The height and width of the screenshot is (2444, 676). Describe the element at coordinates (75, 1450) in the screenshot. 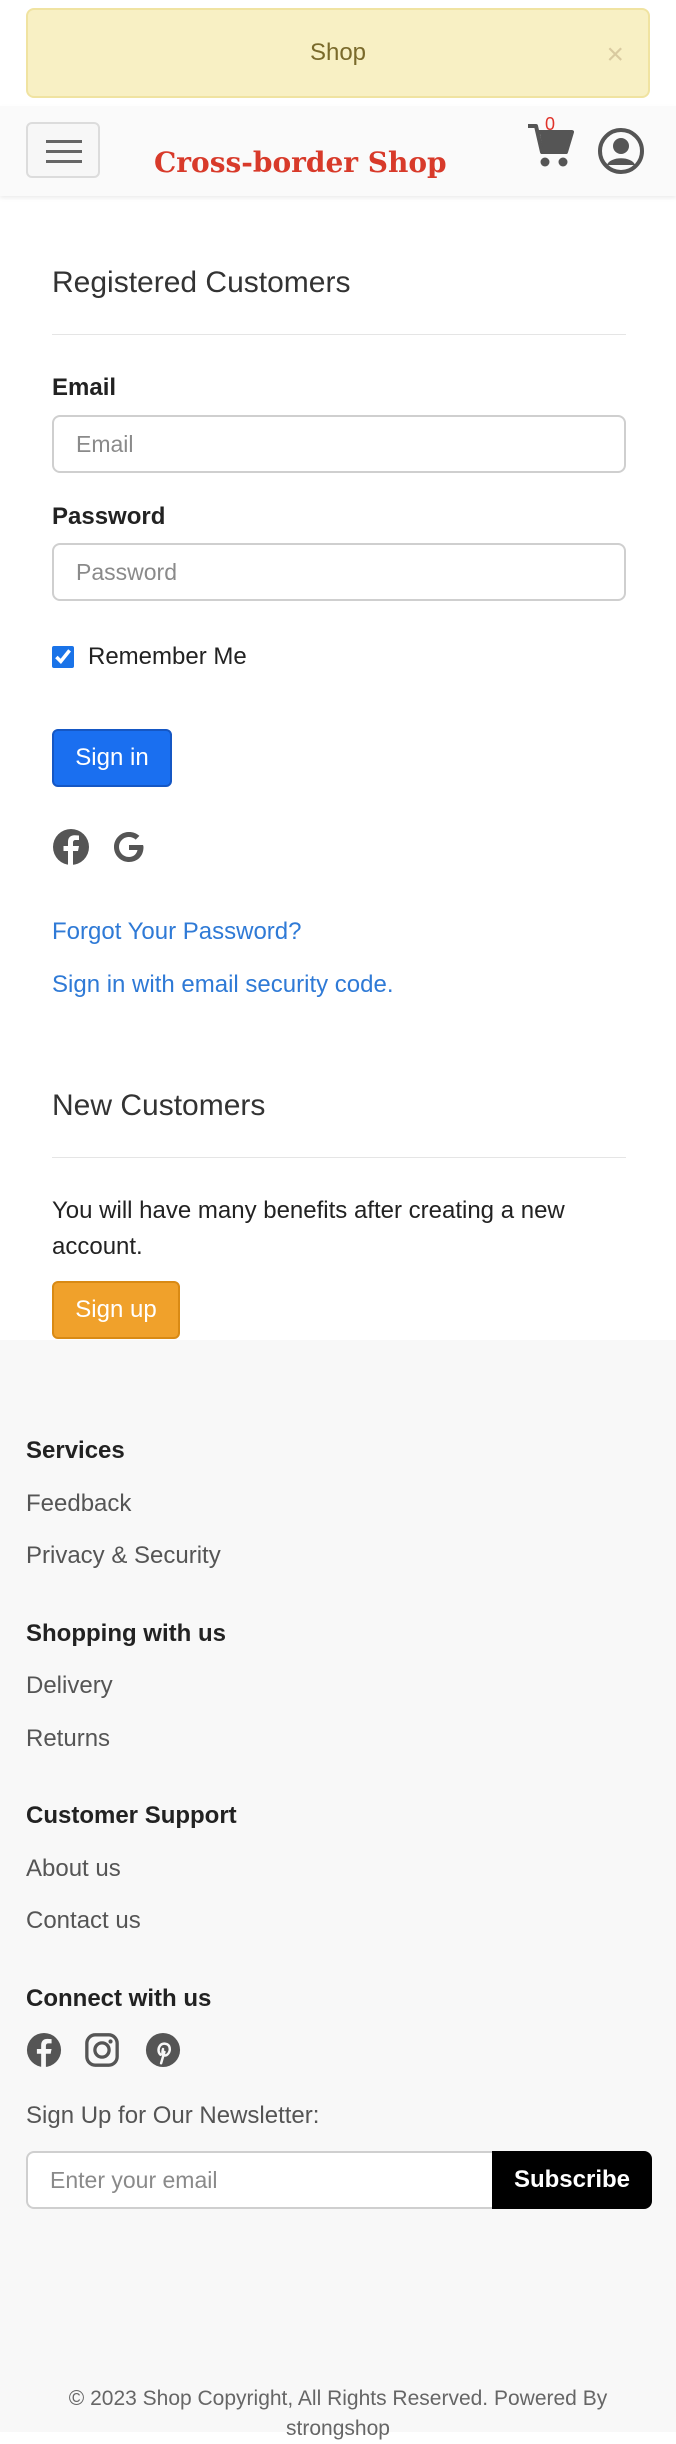

I see `footer-heading-services: Services` at that location.